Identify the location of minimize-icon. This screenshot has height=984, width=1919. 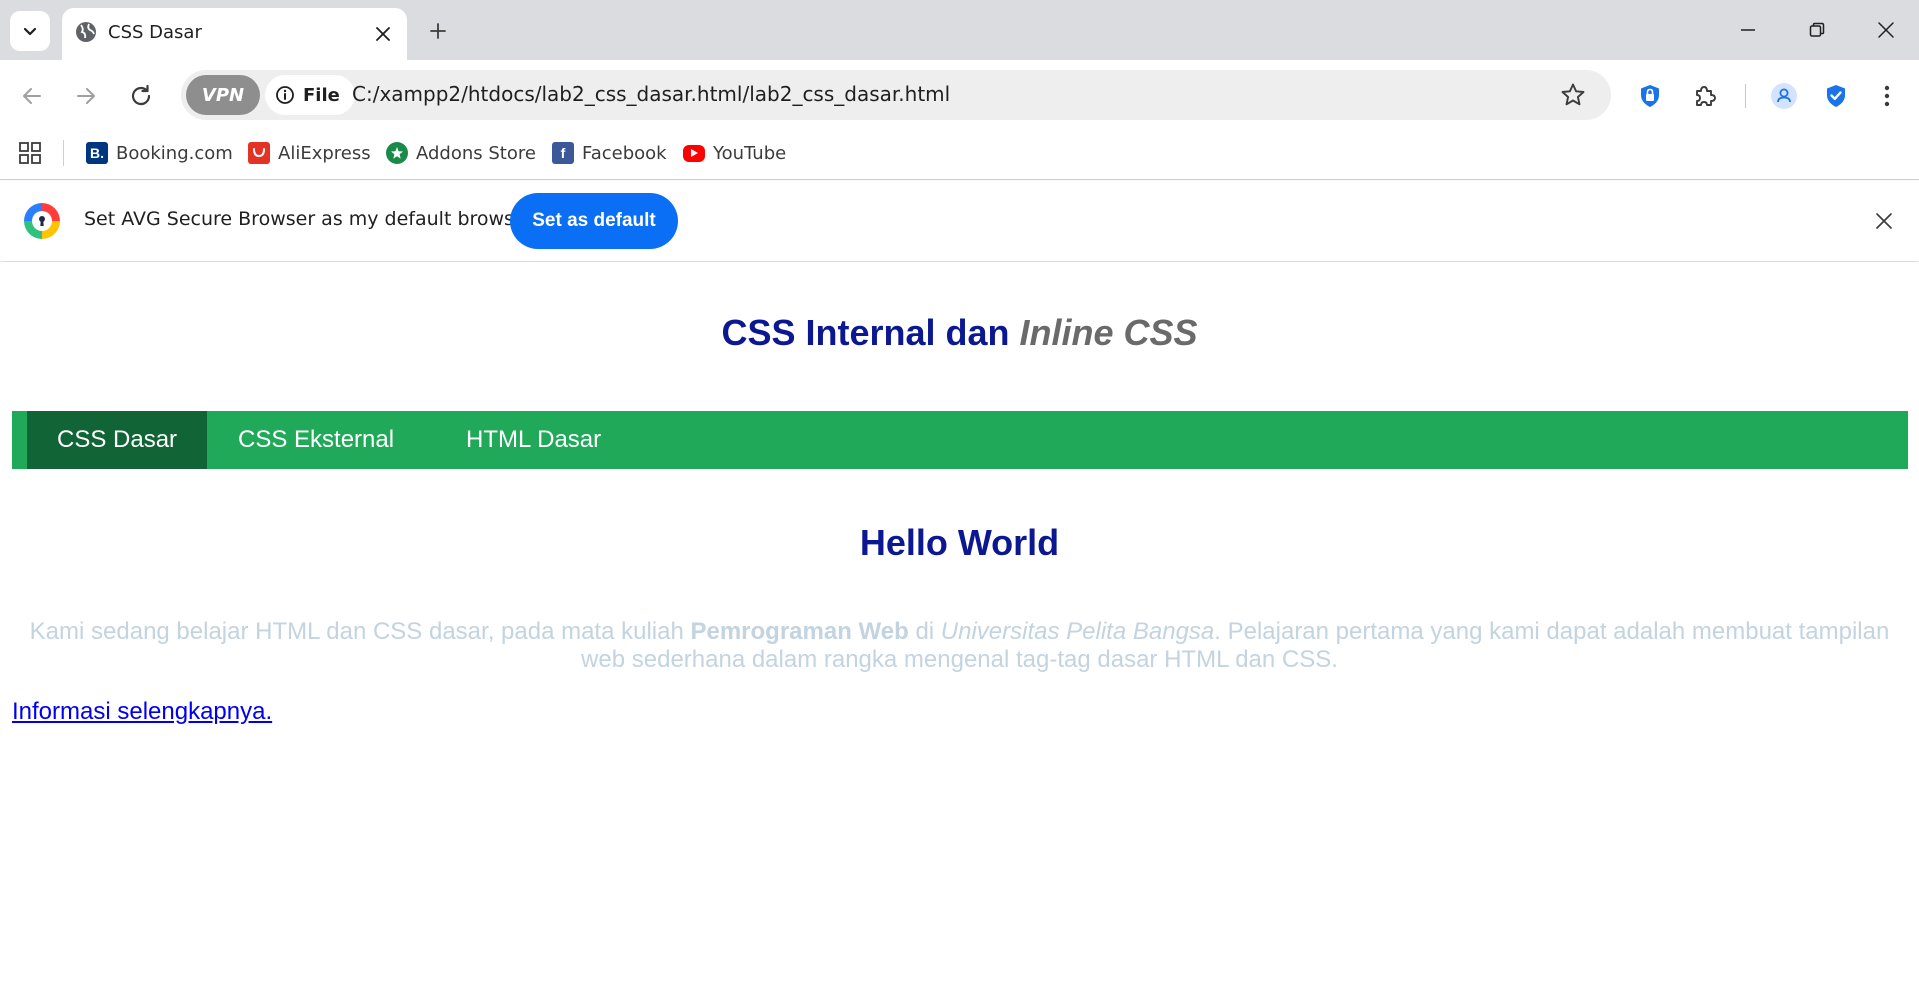
(1748, 30).